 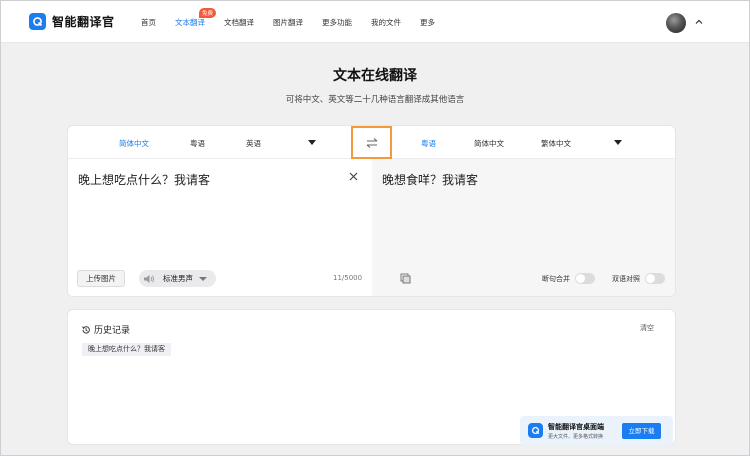 I want to click on nav-more: 更多, so click(x=427, y=22).